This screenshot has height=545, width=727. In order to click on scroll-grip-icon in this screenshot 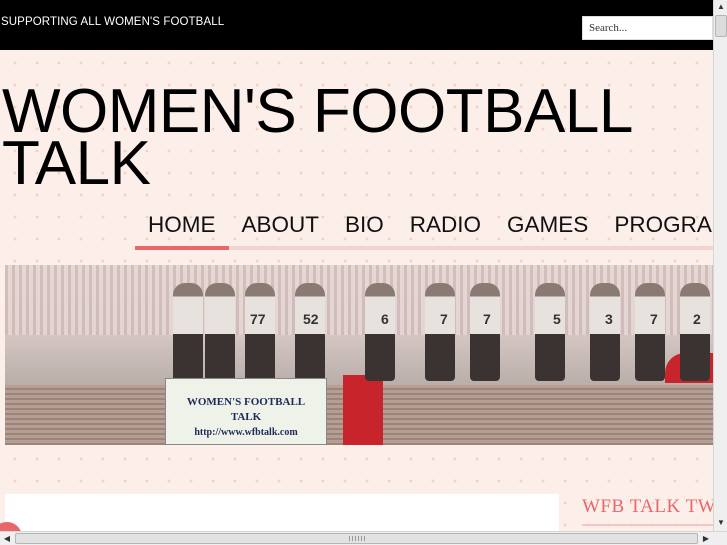, I will do `click(356, 538)`.